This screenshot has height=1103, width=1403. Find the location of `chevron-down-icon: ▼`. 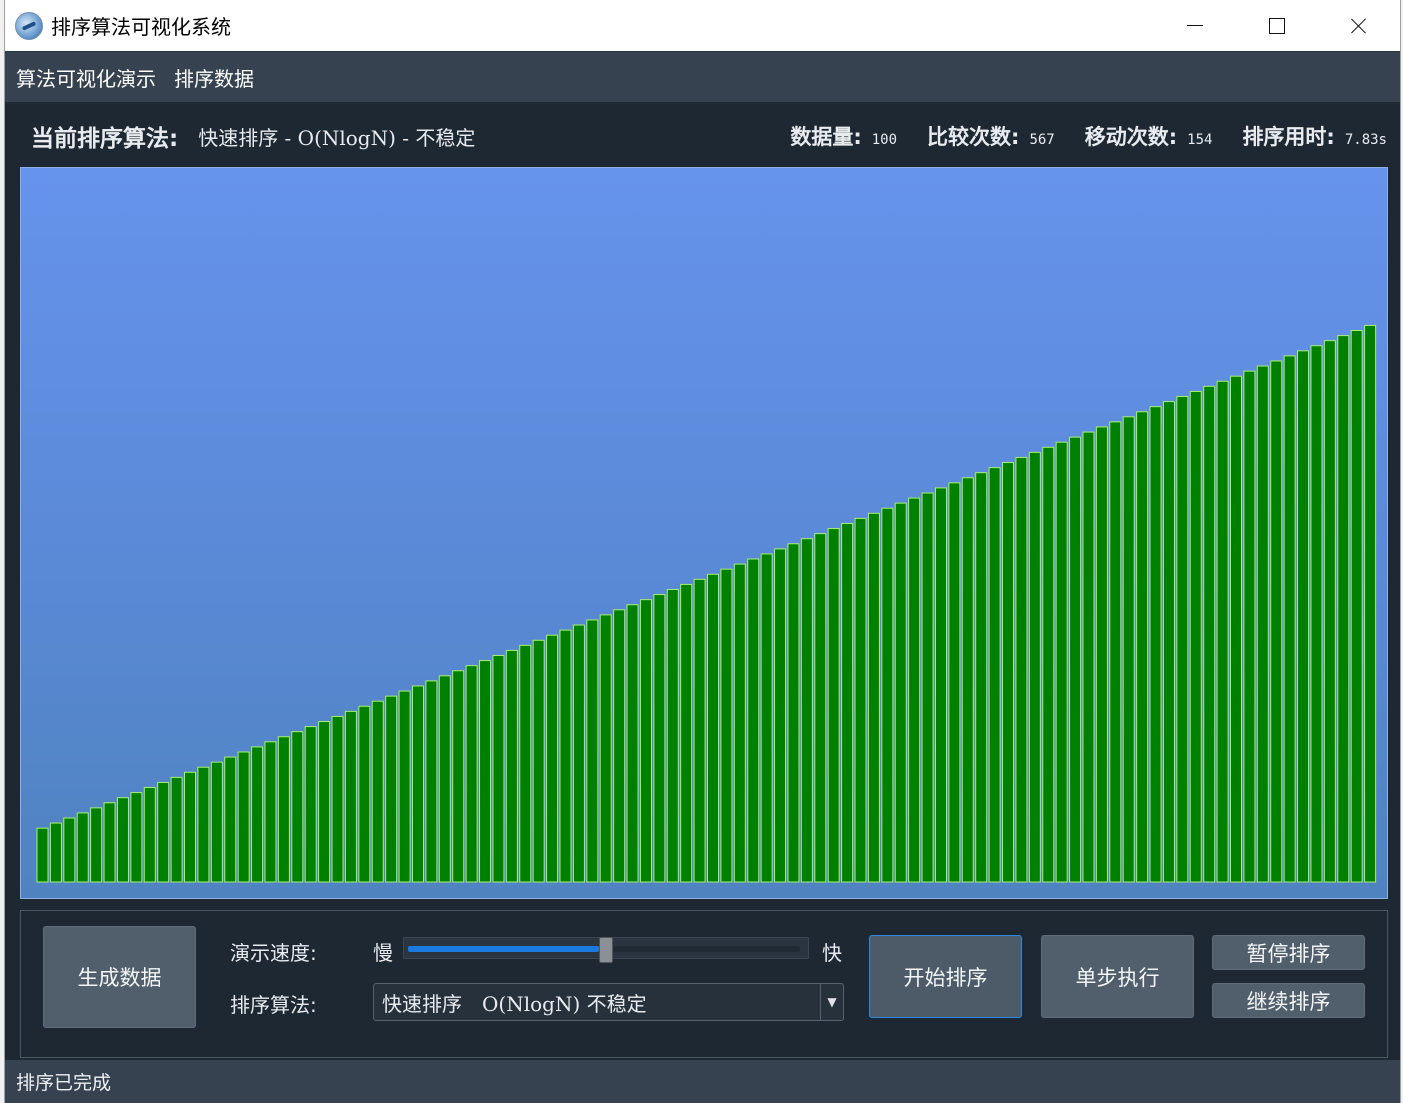

chevron-down-icon: ▼ is located at coordinates (831, 1002).